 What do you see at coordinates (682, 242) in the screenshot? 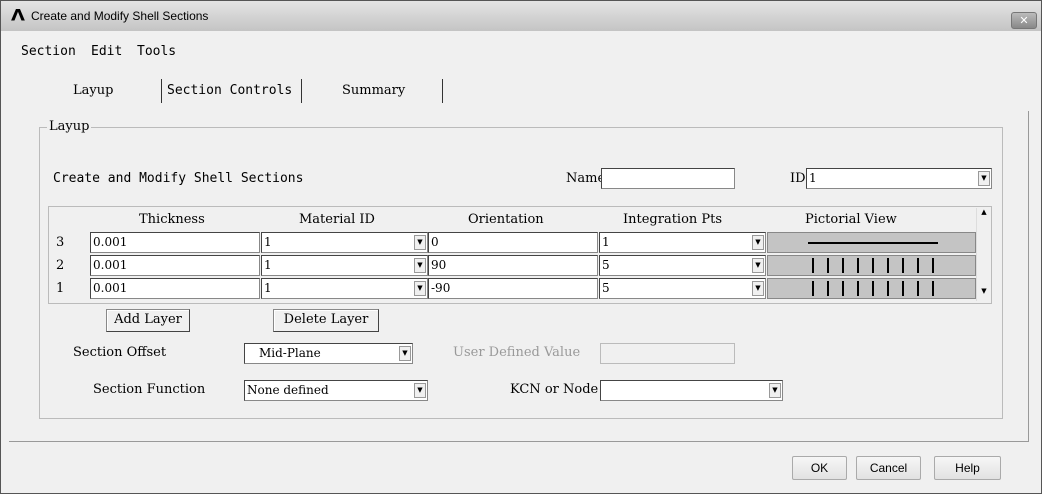
I see `integration-pts-select: 1 ▼` at bounding box center [682, 242].